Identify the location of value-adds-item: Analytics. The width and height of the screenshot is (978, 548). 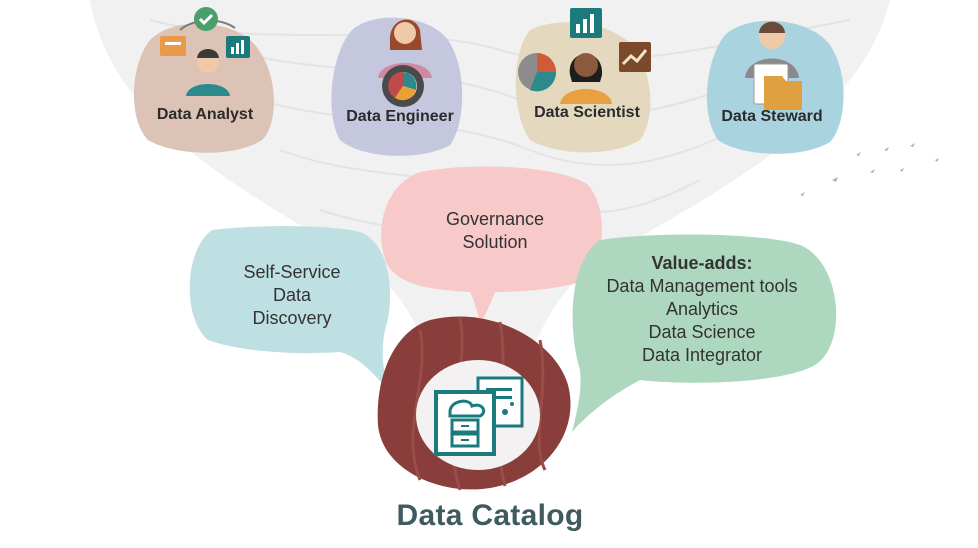
(702, 309).